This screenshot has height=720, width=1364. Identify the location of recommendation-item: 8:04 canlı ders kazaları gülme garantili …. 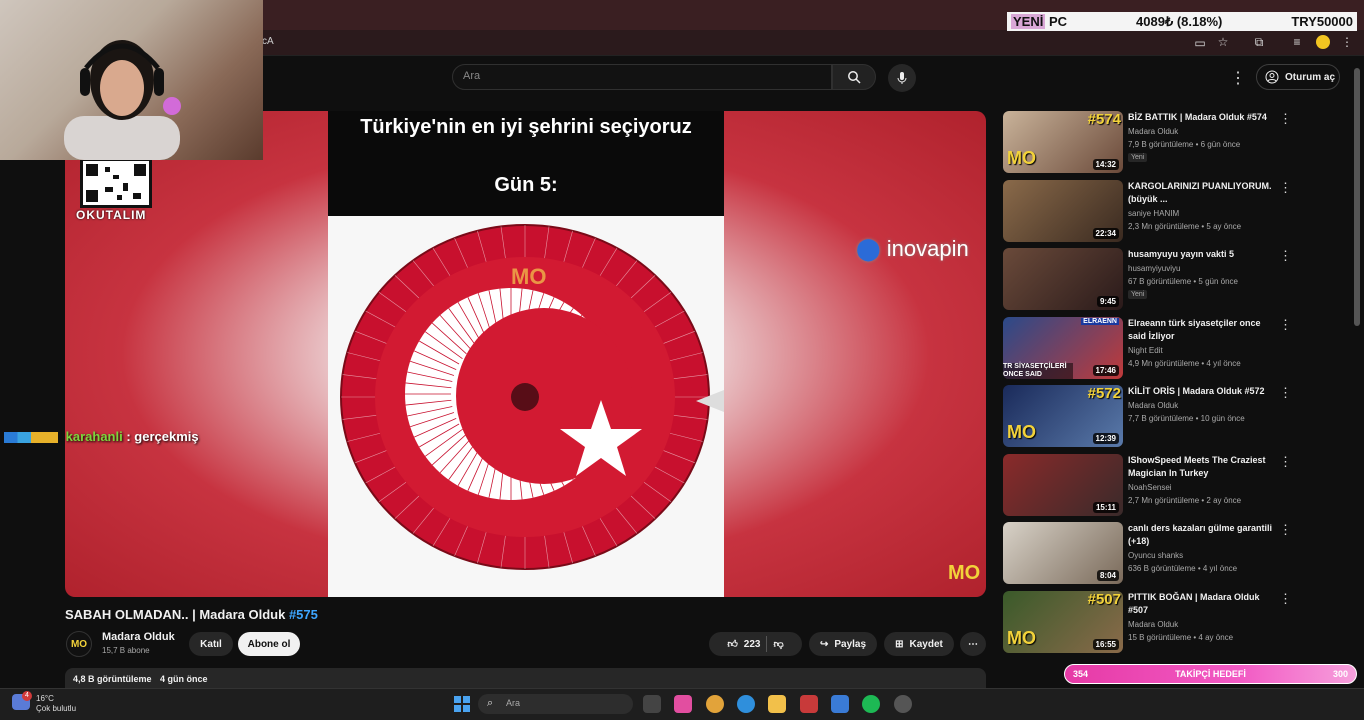
(1173, 553).